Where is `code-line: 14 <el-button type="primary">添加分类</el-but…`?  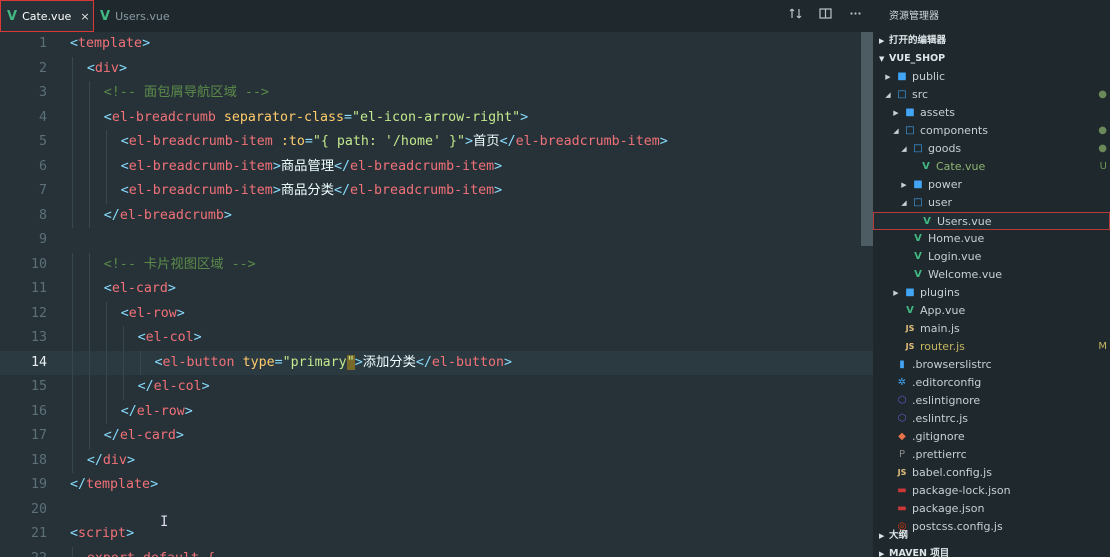 code-line: 14 <el-button type="primary">添加分类</el-but… is located at coordinates (436, 362).